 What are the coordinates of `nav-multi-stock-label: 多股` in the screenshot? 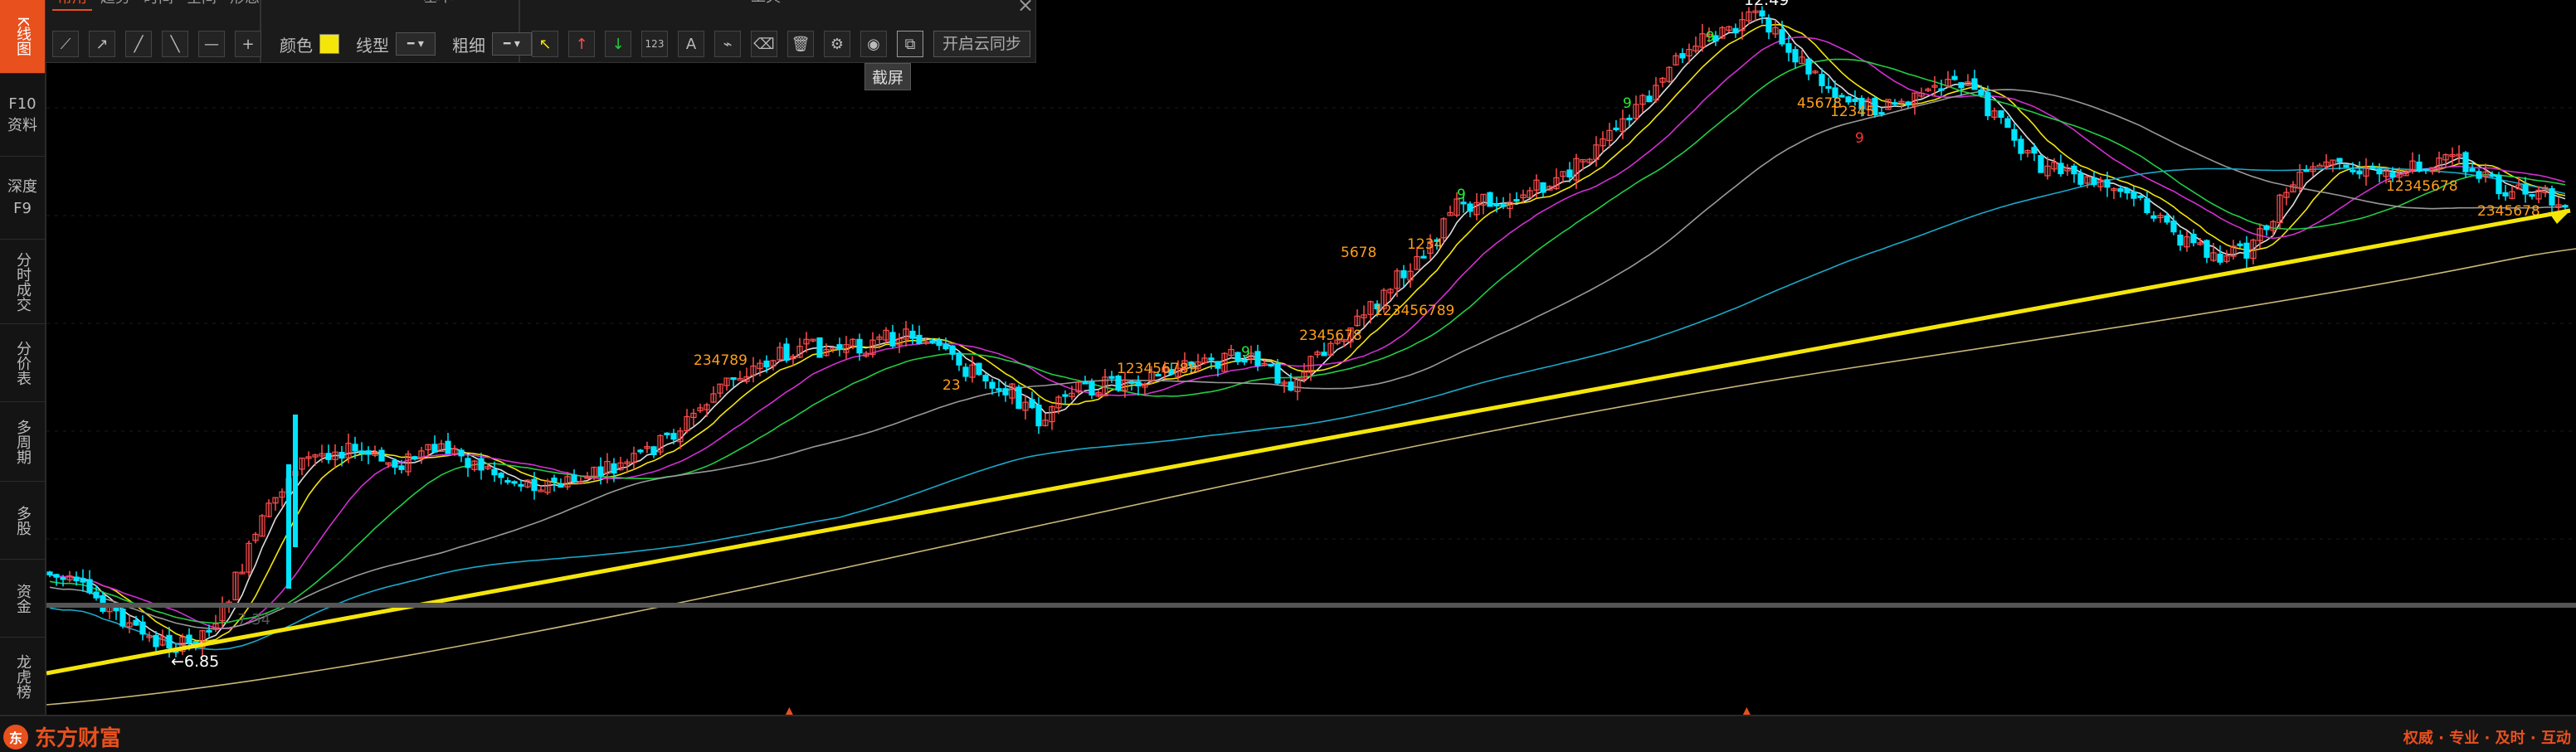 It's located at (23, 521).